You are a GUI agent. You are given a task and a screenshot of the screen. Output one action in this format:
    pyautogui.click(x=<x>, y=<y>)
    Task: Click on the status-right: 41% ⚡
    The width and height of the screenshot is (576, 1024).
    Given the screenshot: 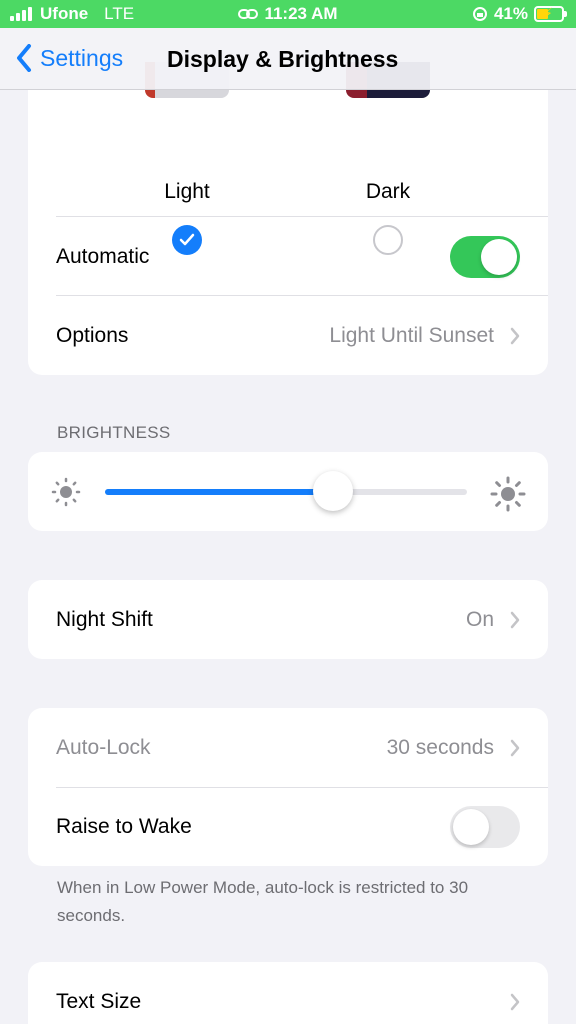 What is the action you would take?
    pyautogui.click(x=519, y=14)
    